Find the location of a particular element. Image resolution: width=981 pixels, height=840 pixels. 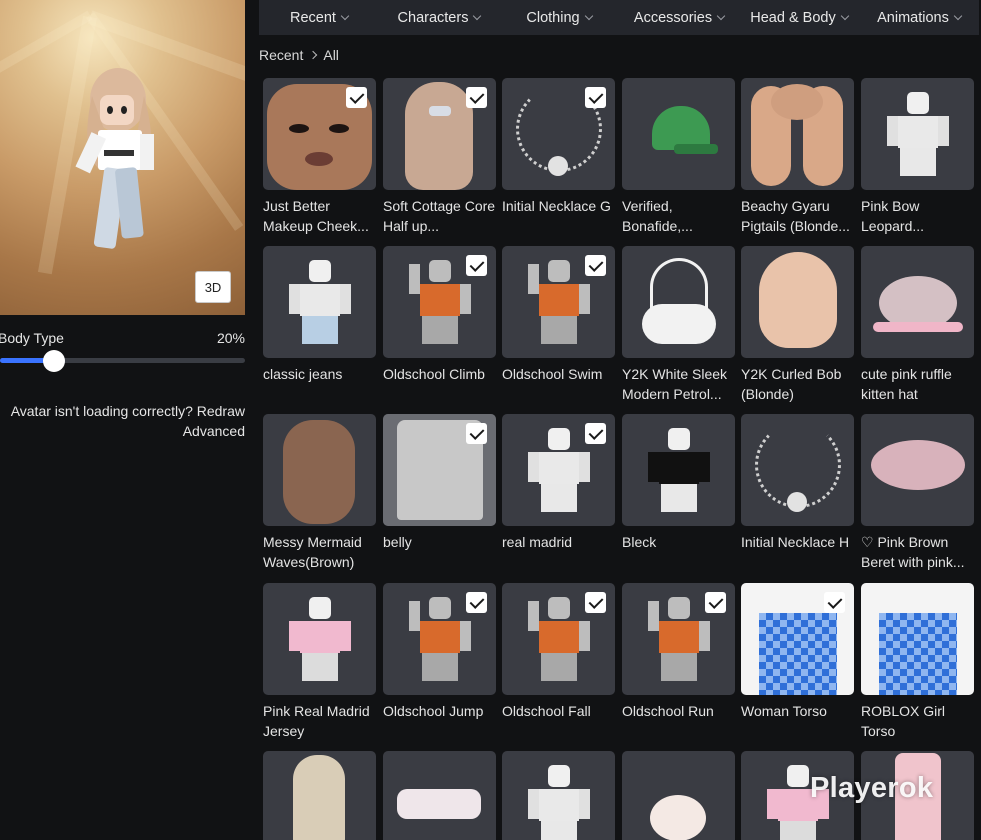

item-name: Oldschool Swim is located at coordinates (552, 374).